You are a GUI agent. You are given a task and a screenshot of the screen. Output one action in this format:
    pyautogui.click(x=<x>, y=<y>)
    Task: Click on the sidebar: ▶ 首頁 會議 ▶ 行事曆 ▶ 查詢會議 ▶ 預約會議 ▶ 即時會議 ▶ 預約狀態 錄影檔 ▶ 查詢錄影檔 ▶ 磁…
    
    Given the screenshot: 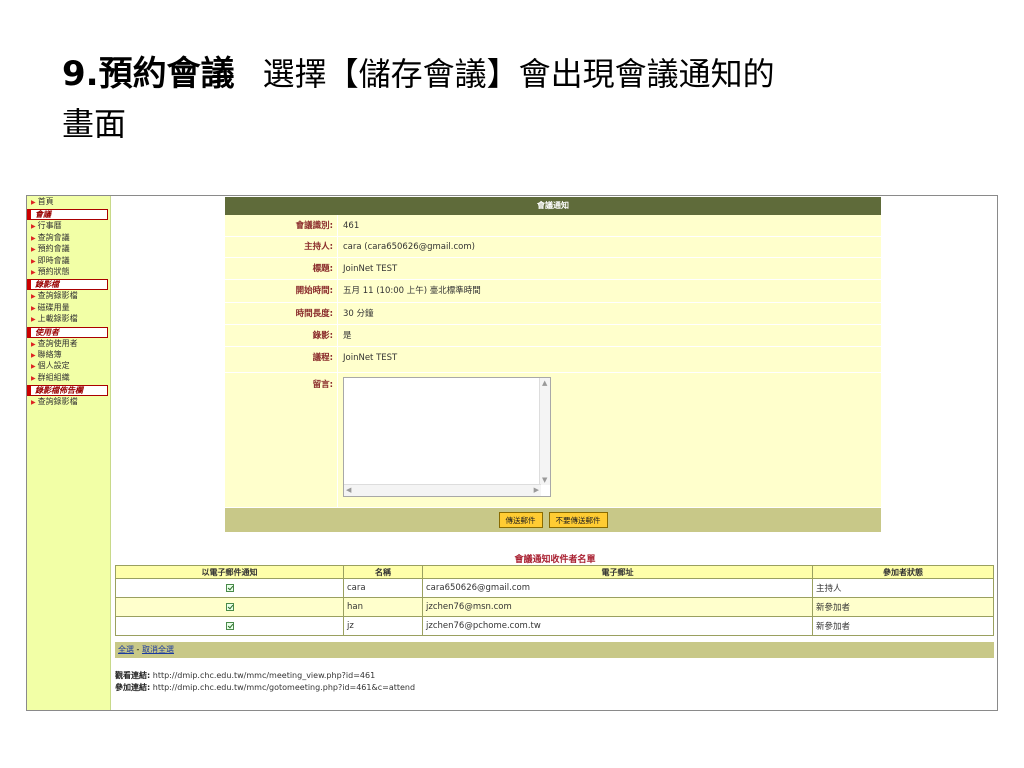 What is the action you would take?
    pyautogui.click(x=69, y=453)
    